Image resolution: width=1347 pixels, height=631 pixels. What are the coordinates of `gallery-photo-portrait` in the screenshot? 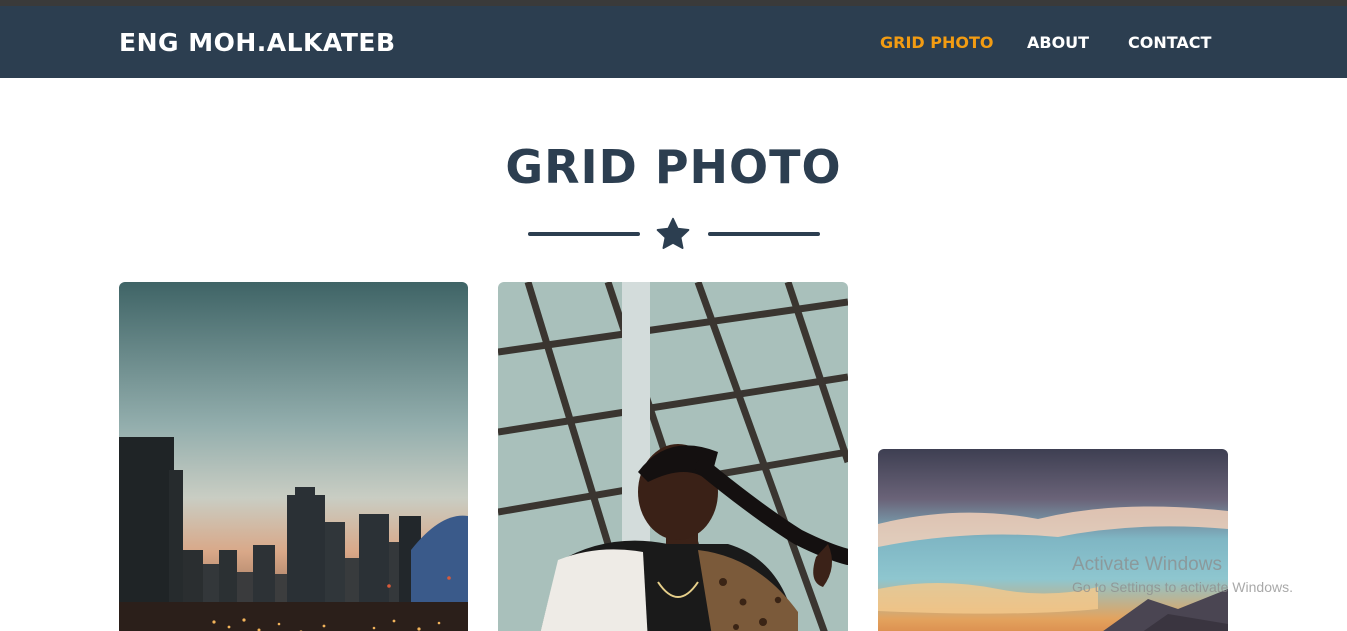 It's located at (673, 456).